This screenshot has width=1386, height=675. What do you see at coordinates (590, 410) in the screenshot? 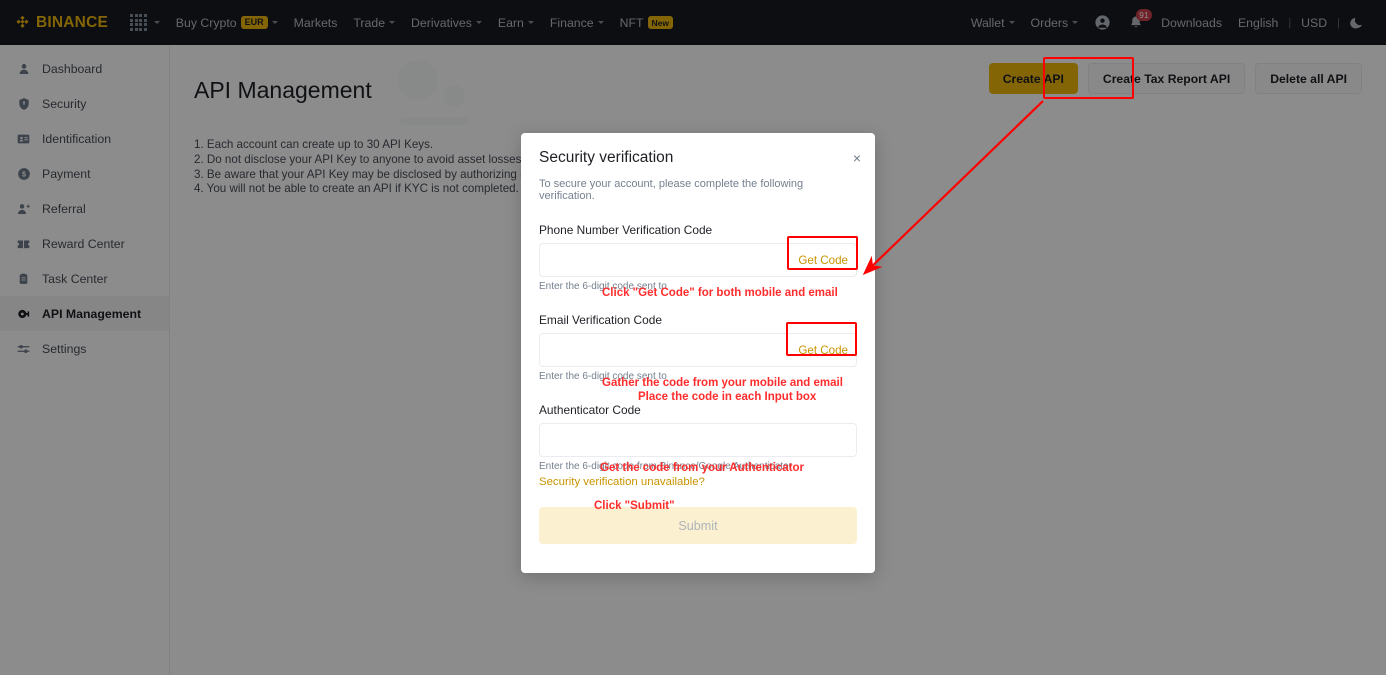
I see `authenticator-code-label: Authenticator Code` at bounding box center [590, 410].